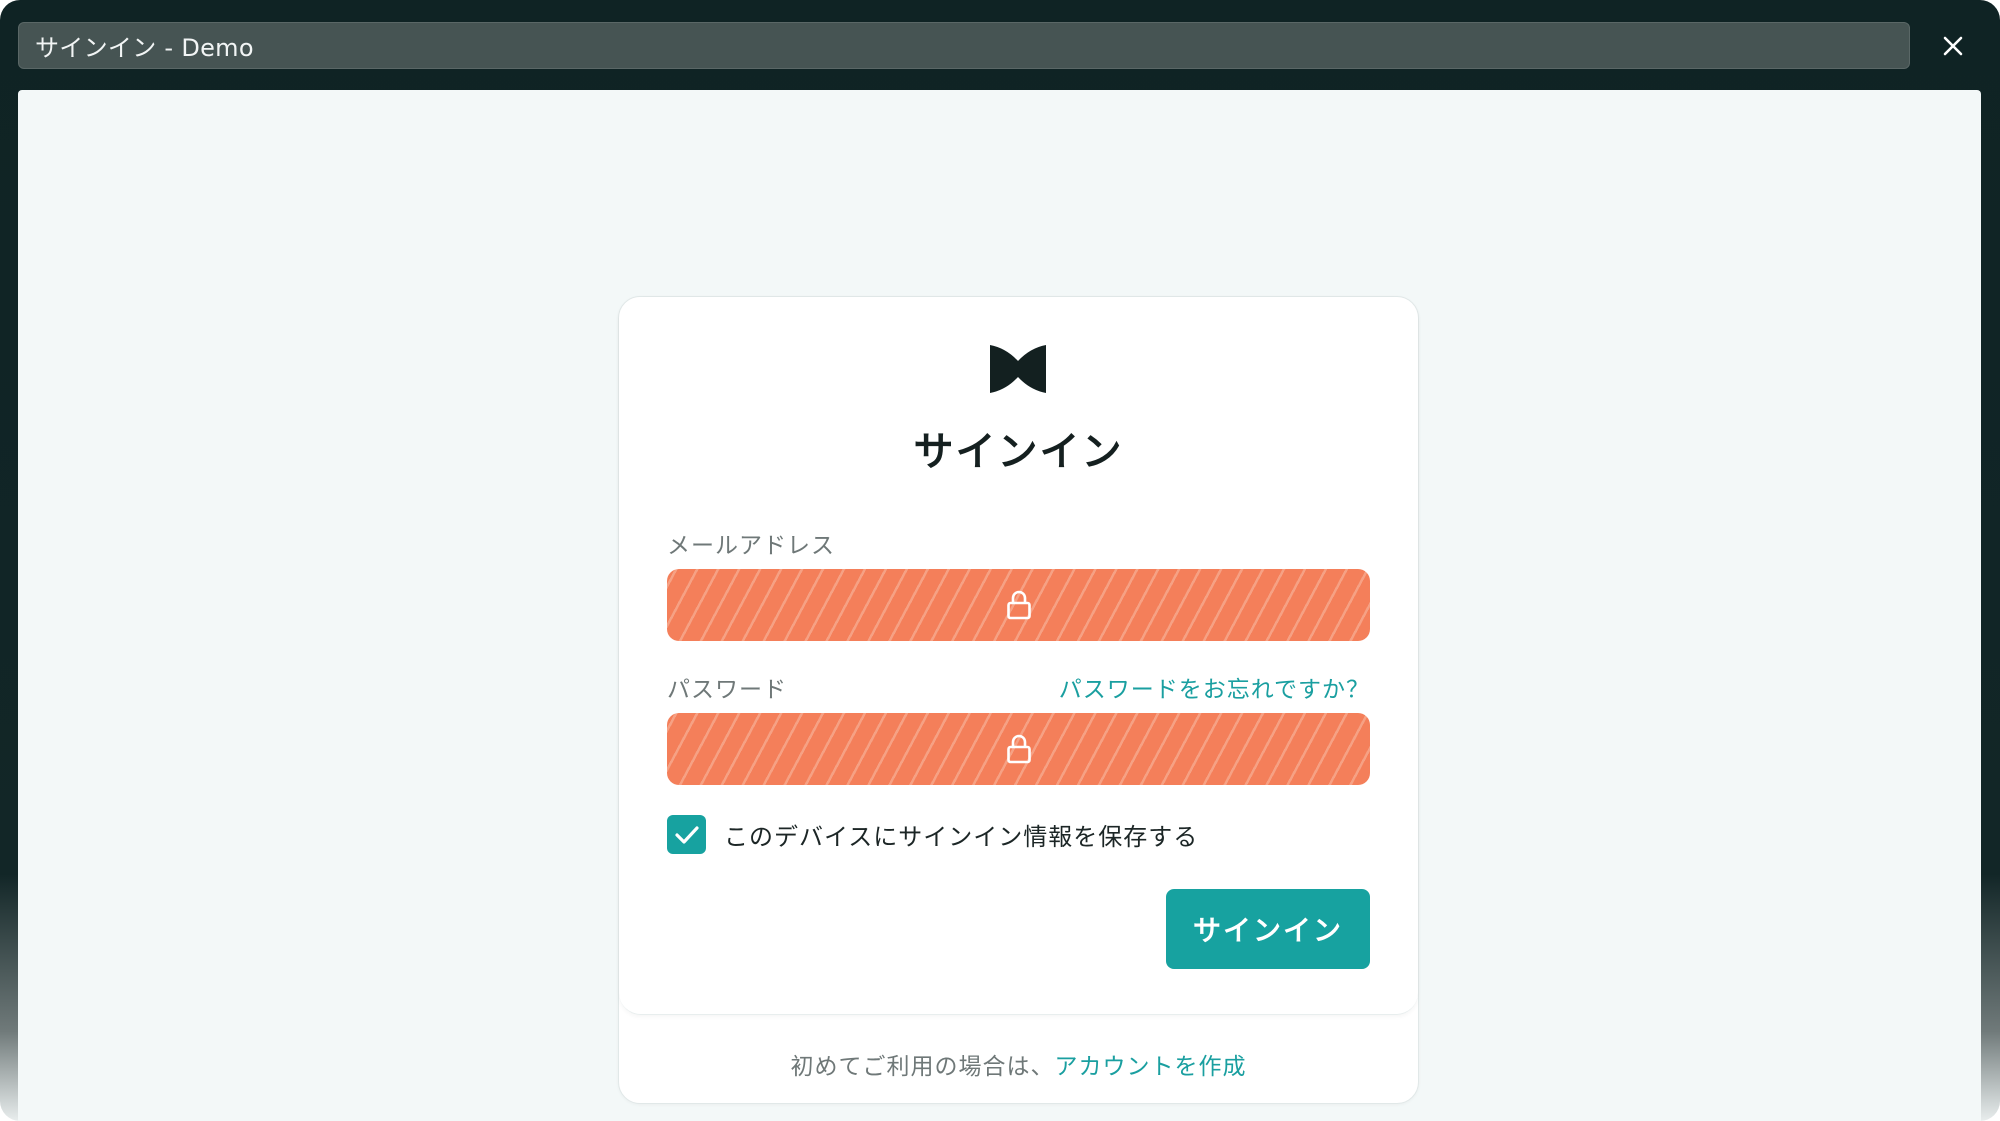  Describe the element at coordinates (1151, 1067) in the screenshot. I see `create-account-link: アカウントを作成` at that location.